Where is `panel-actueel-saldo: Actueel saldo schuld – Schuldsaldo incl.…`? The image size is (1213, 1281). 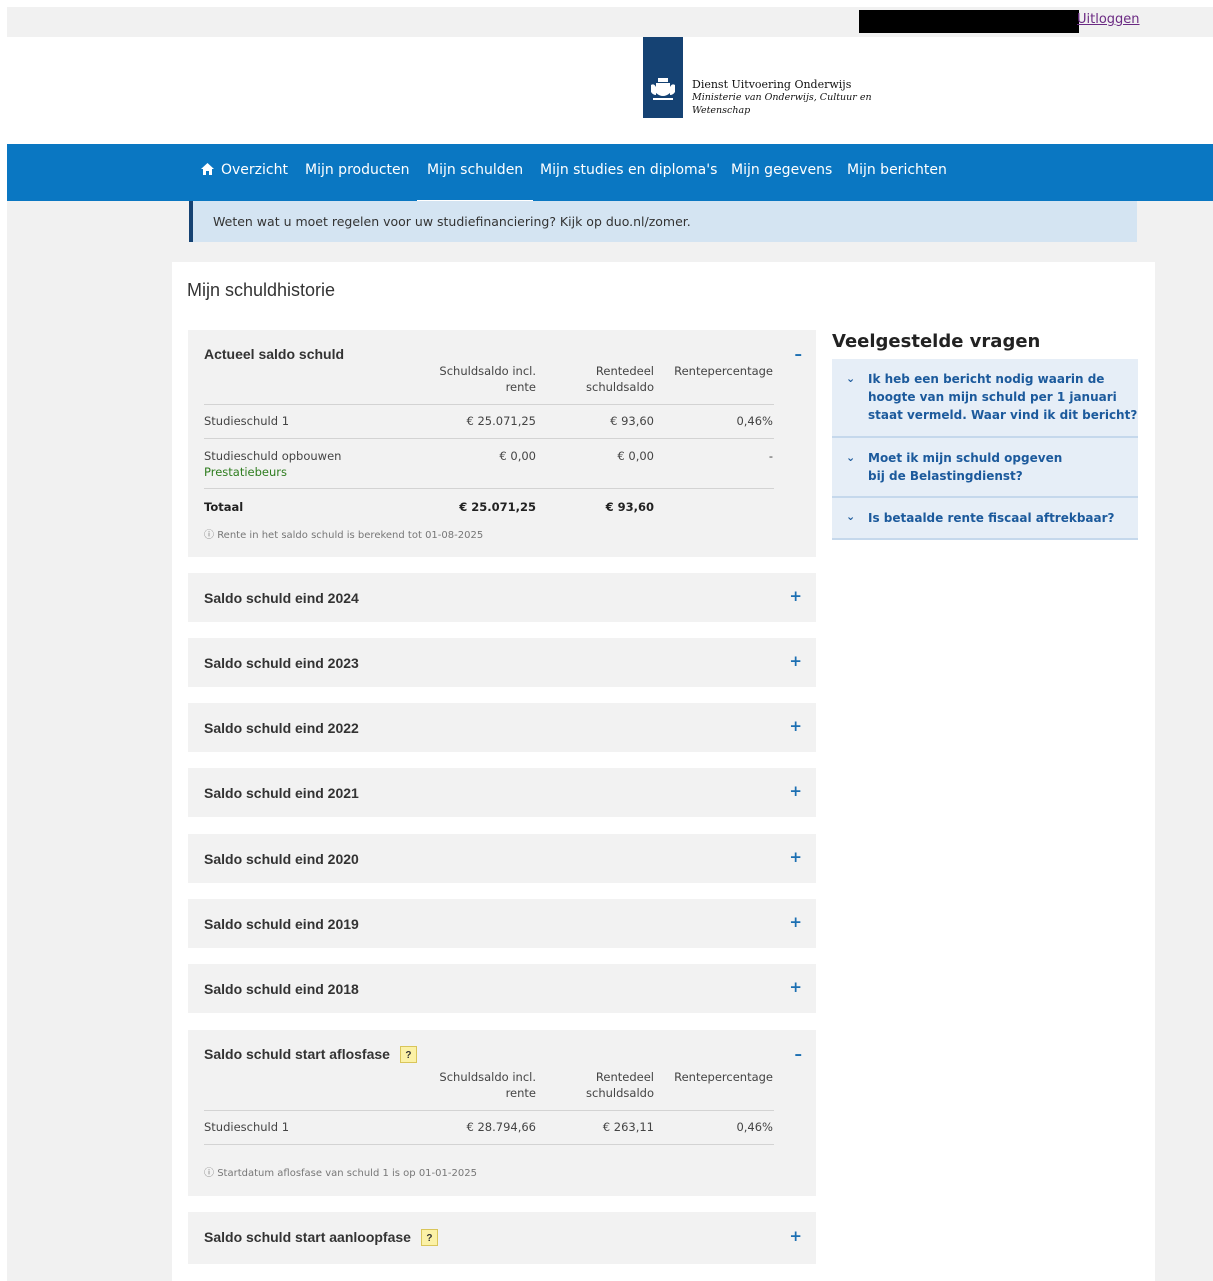 panel-actueel-saldo: Actueel saldo schuld – Schuldsaldo incl.… is located at coordinates (502, 443).